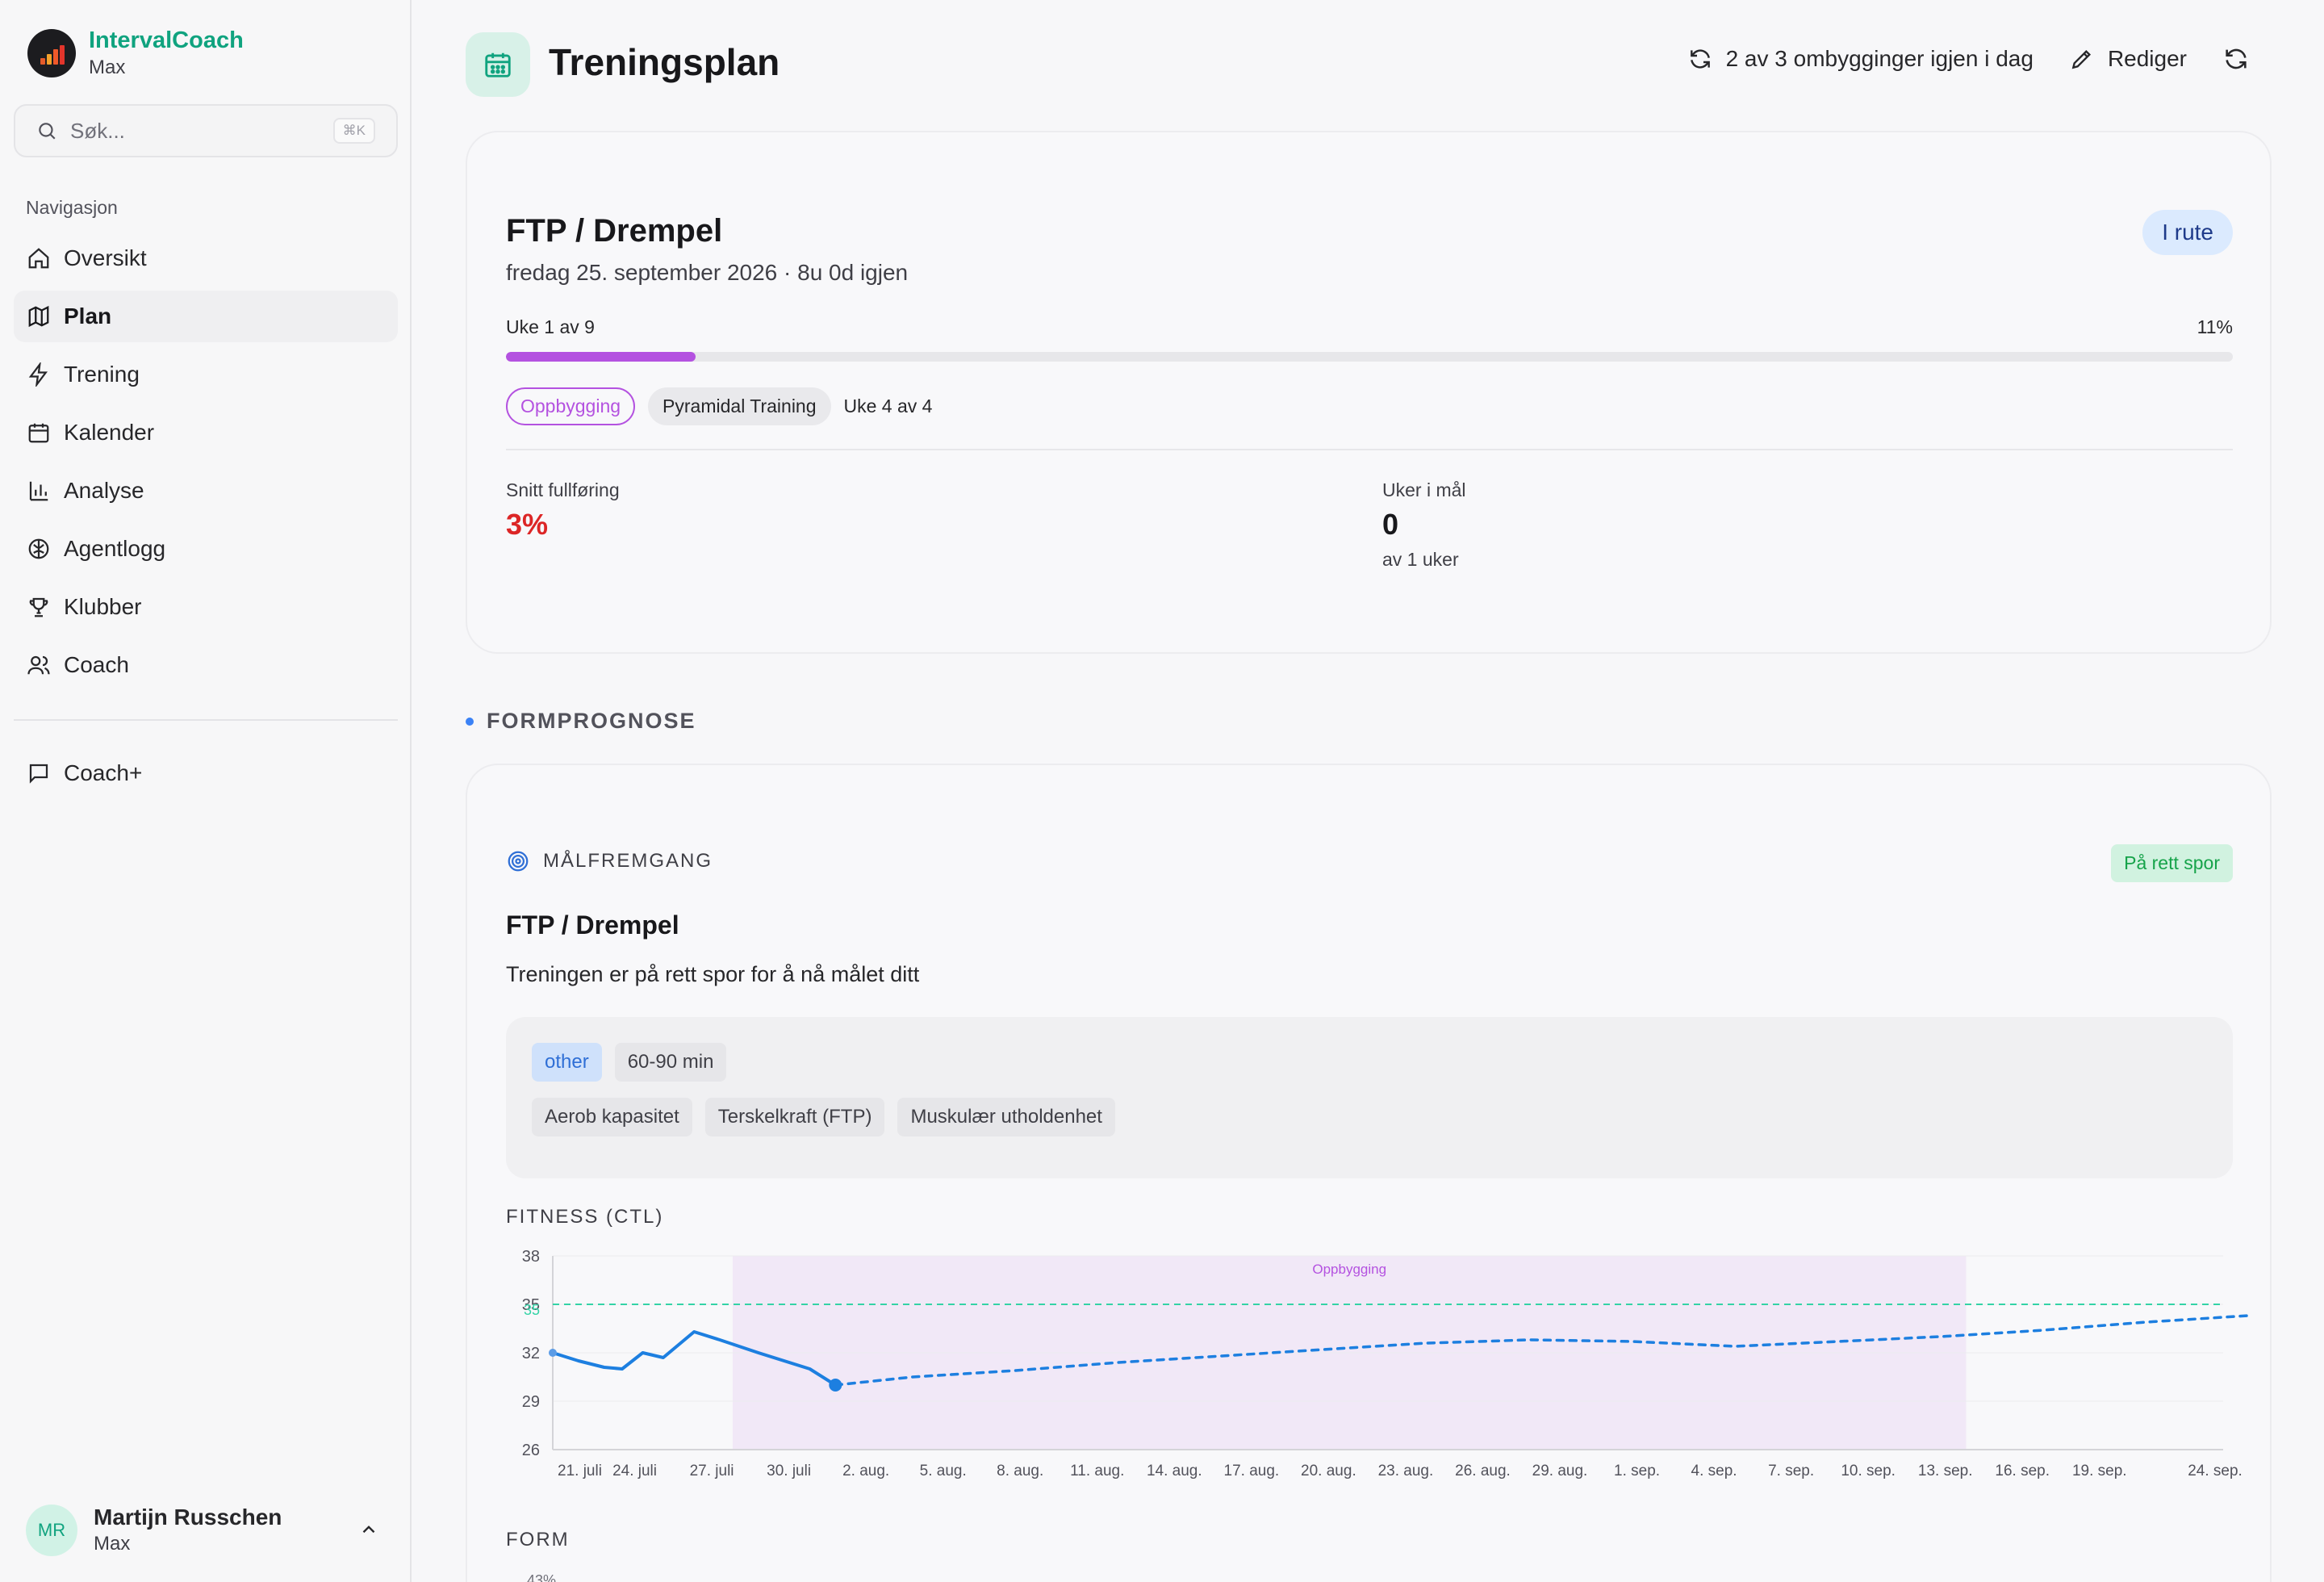 This screenshot has height=1582, width=2324. Describe the element at coordinates (538, 1540) in the screenshot. I see `form-chart-title: FORM` at that location.